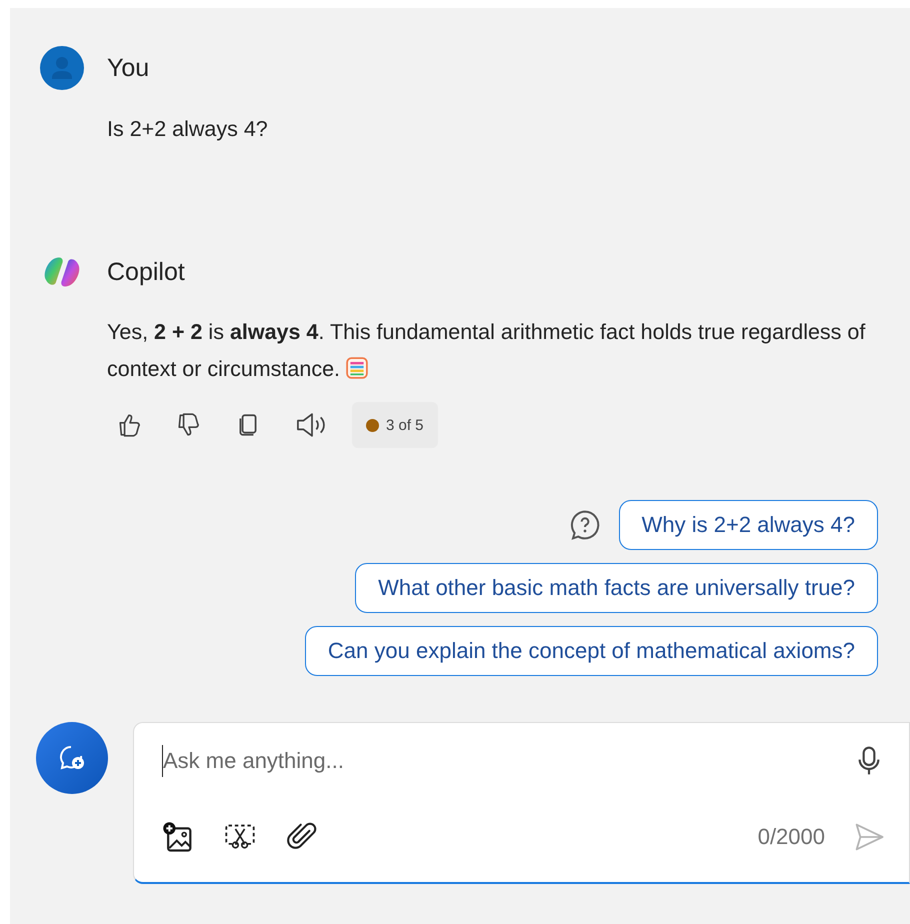 The image size is (910, 924). Describe the element at coordinates (616, 588) in the screenshot. I see `suggestion-chip: What other basic math facts are universally true?` at that location.